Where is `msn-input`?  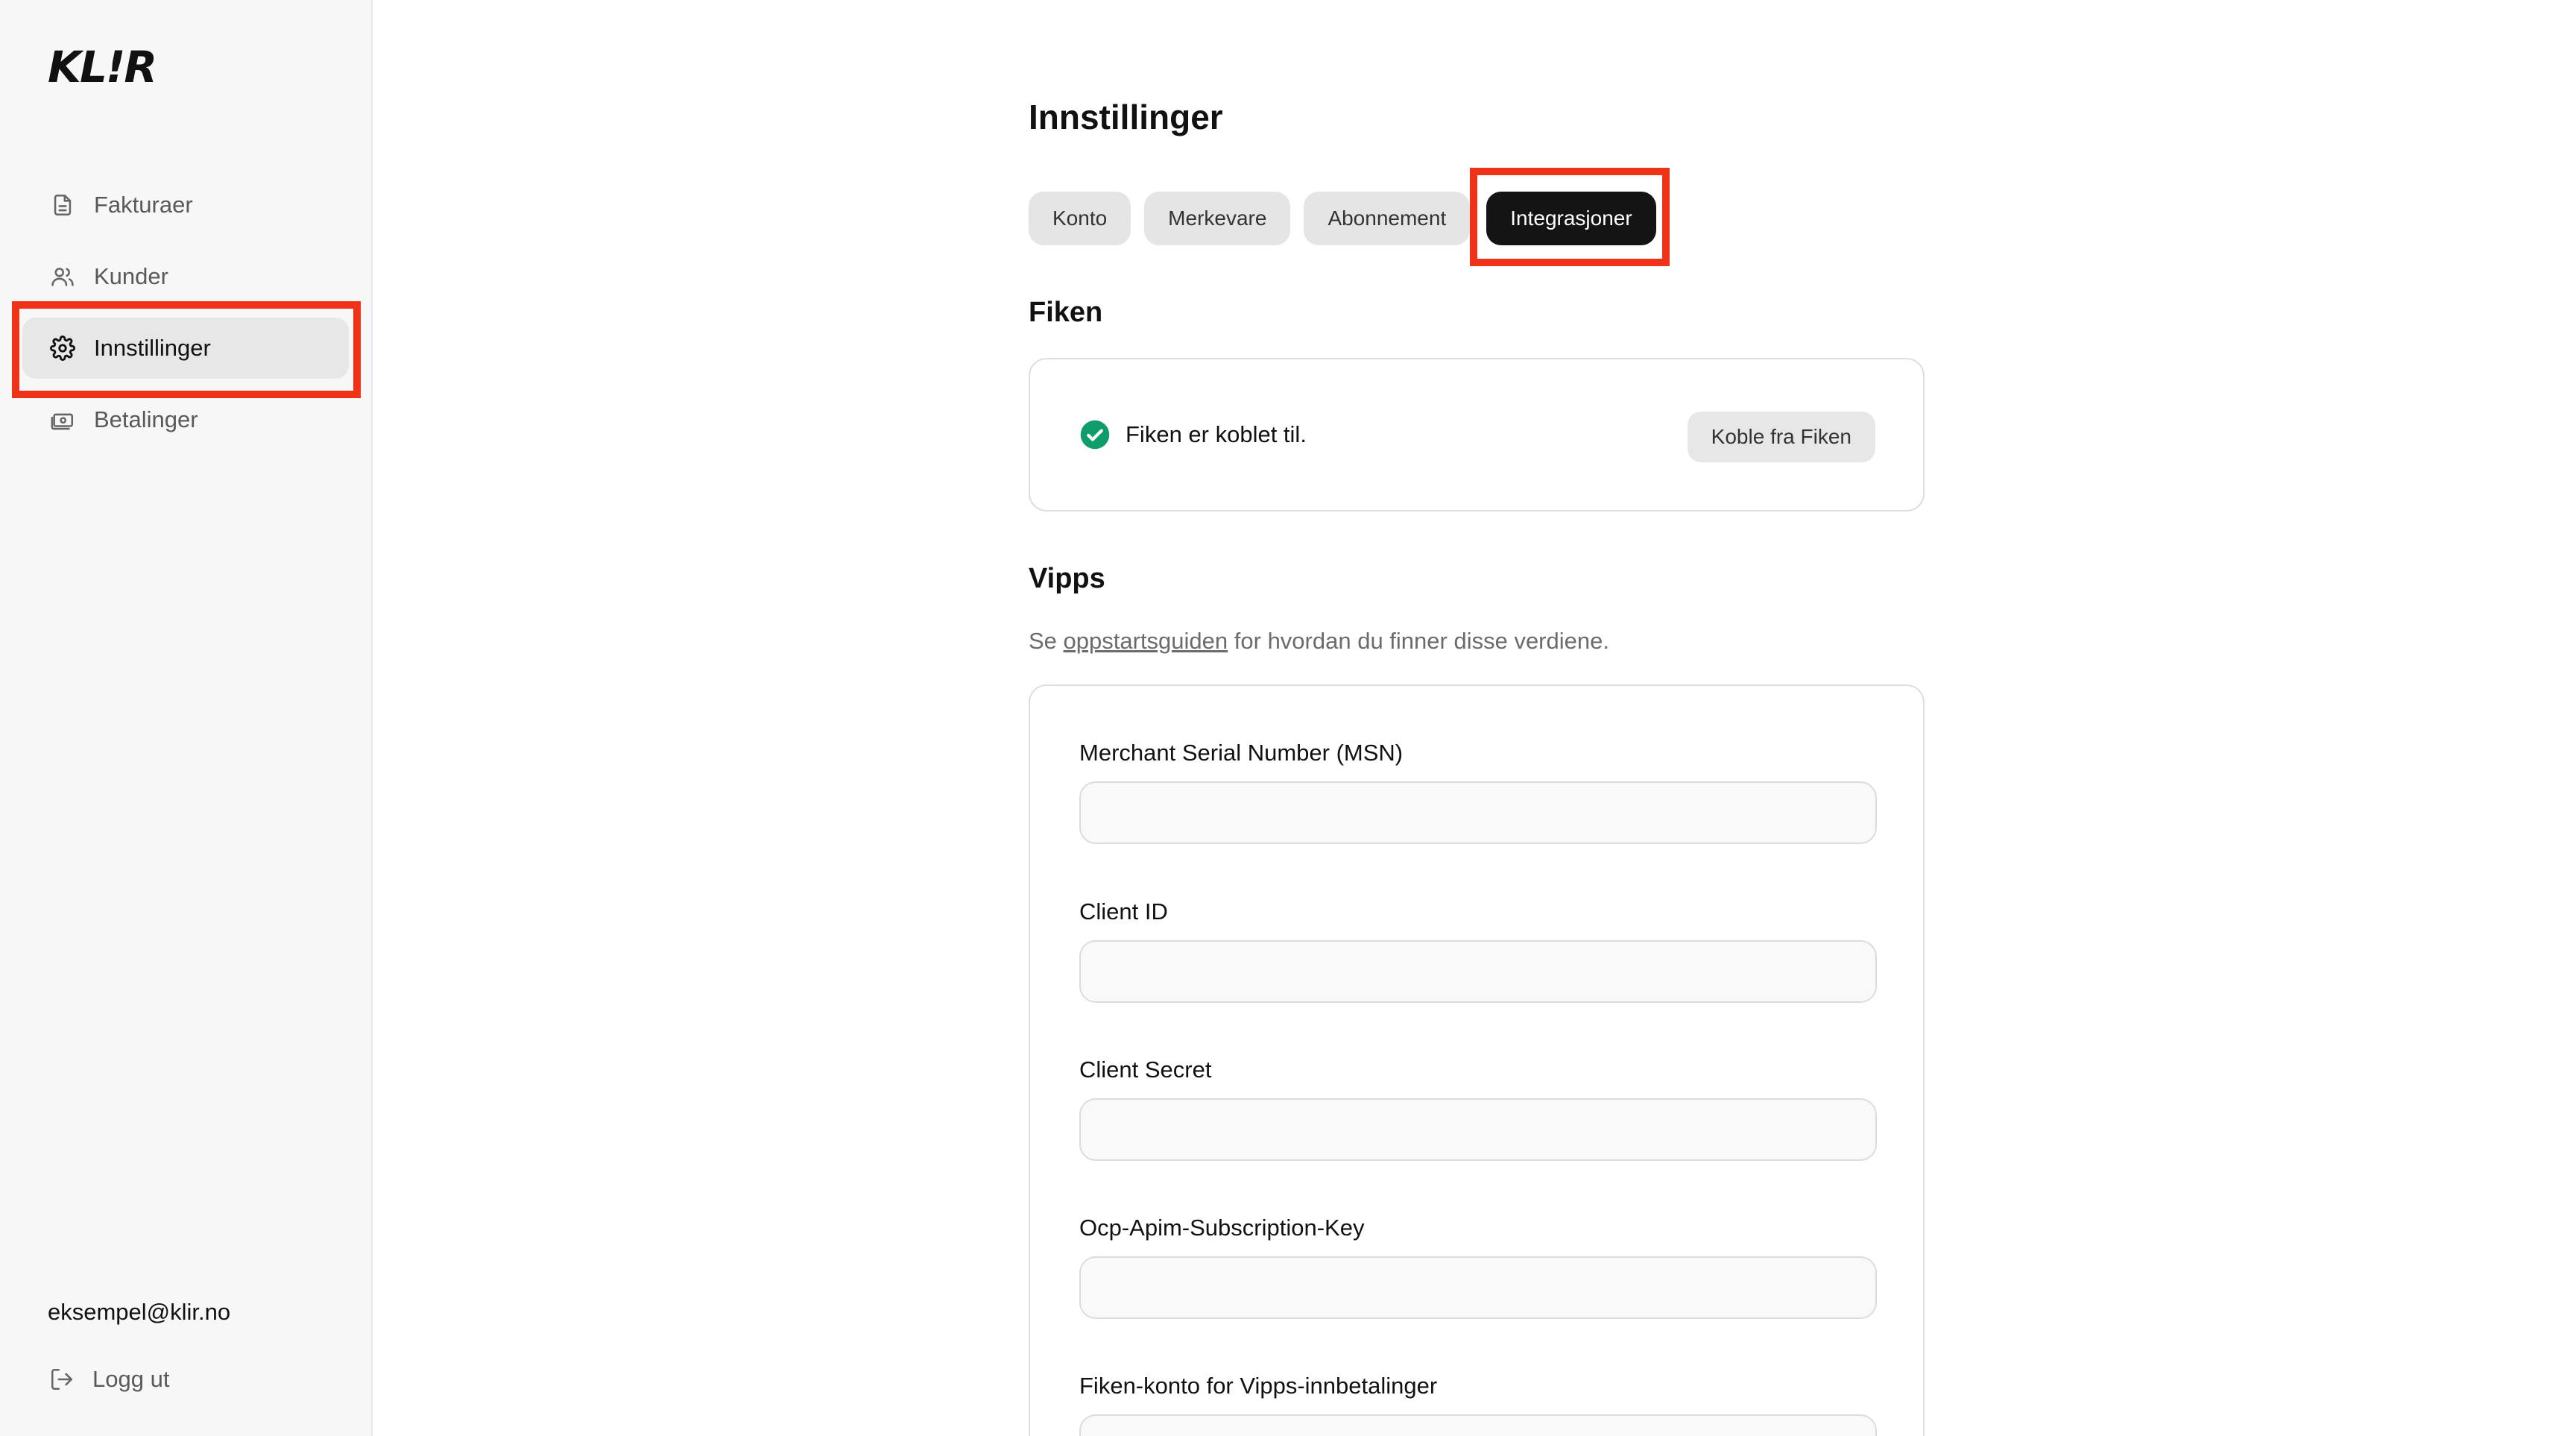 msn-input is located at coordinates (1478, 813).